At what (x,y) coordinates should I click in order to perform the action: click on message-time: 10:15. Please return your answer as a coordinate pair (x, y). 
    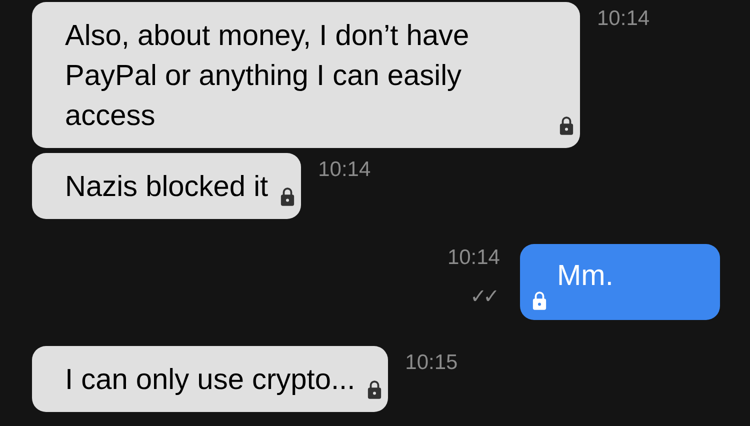
    Looking at the image, I should click on (431, 363).